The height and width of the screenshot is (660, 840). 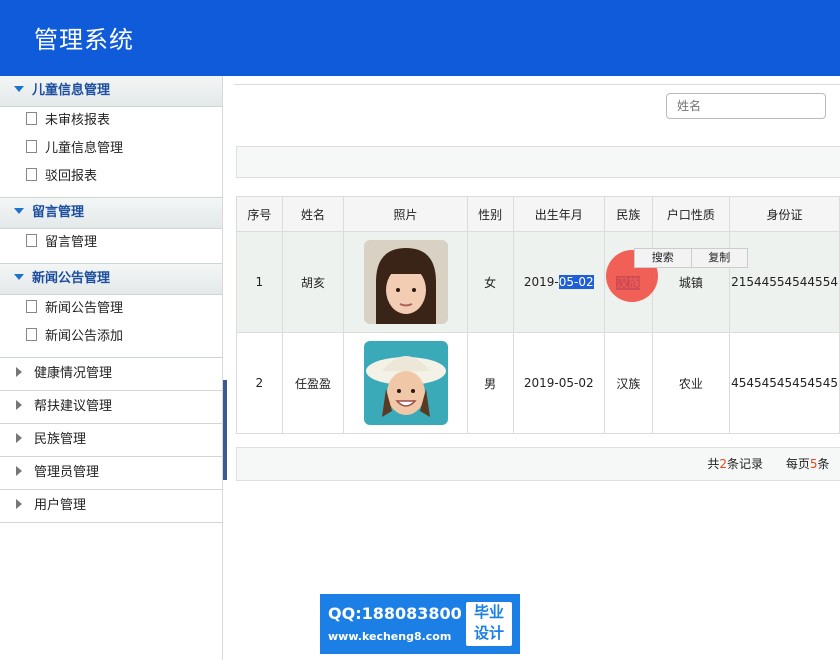 I want to click on sidebar-item-user: 用户管理, so click(x=111, y=506).